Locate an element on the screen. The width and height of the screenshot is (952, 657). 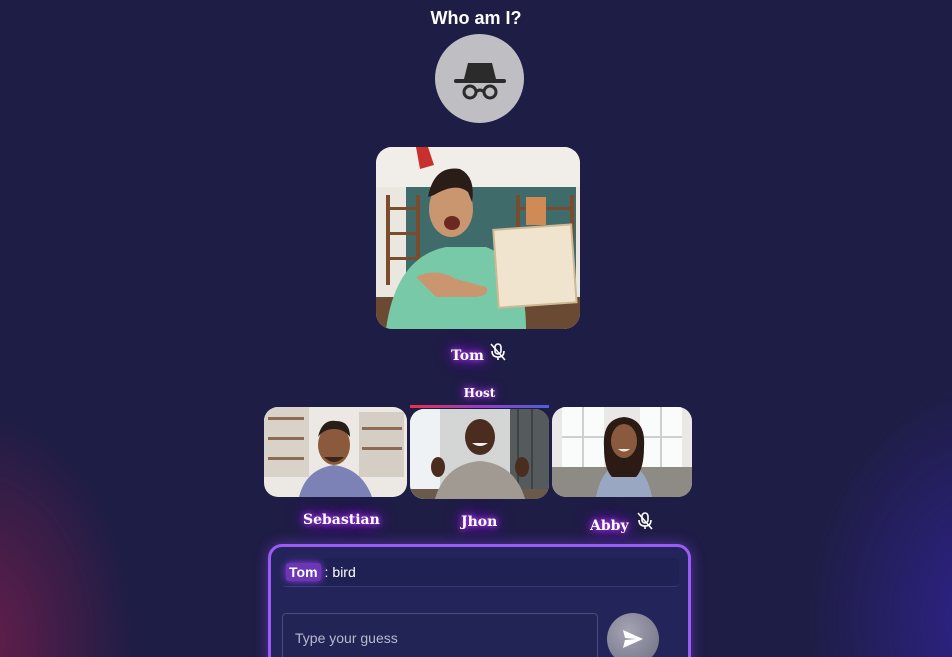
participant-tile-abby is located at coordinates (622, 452).